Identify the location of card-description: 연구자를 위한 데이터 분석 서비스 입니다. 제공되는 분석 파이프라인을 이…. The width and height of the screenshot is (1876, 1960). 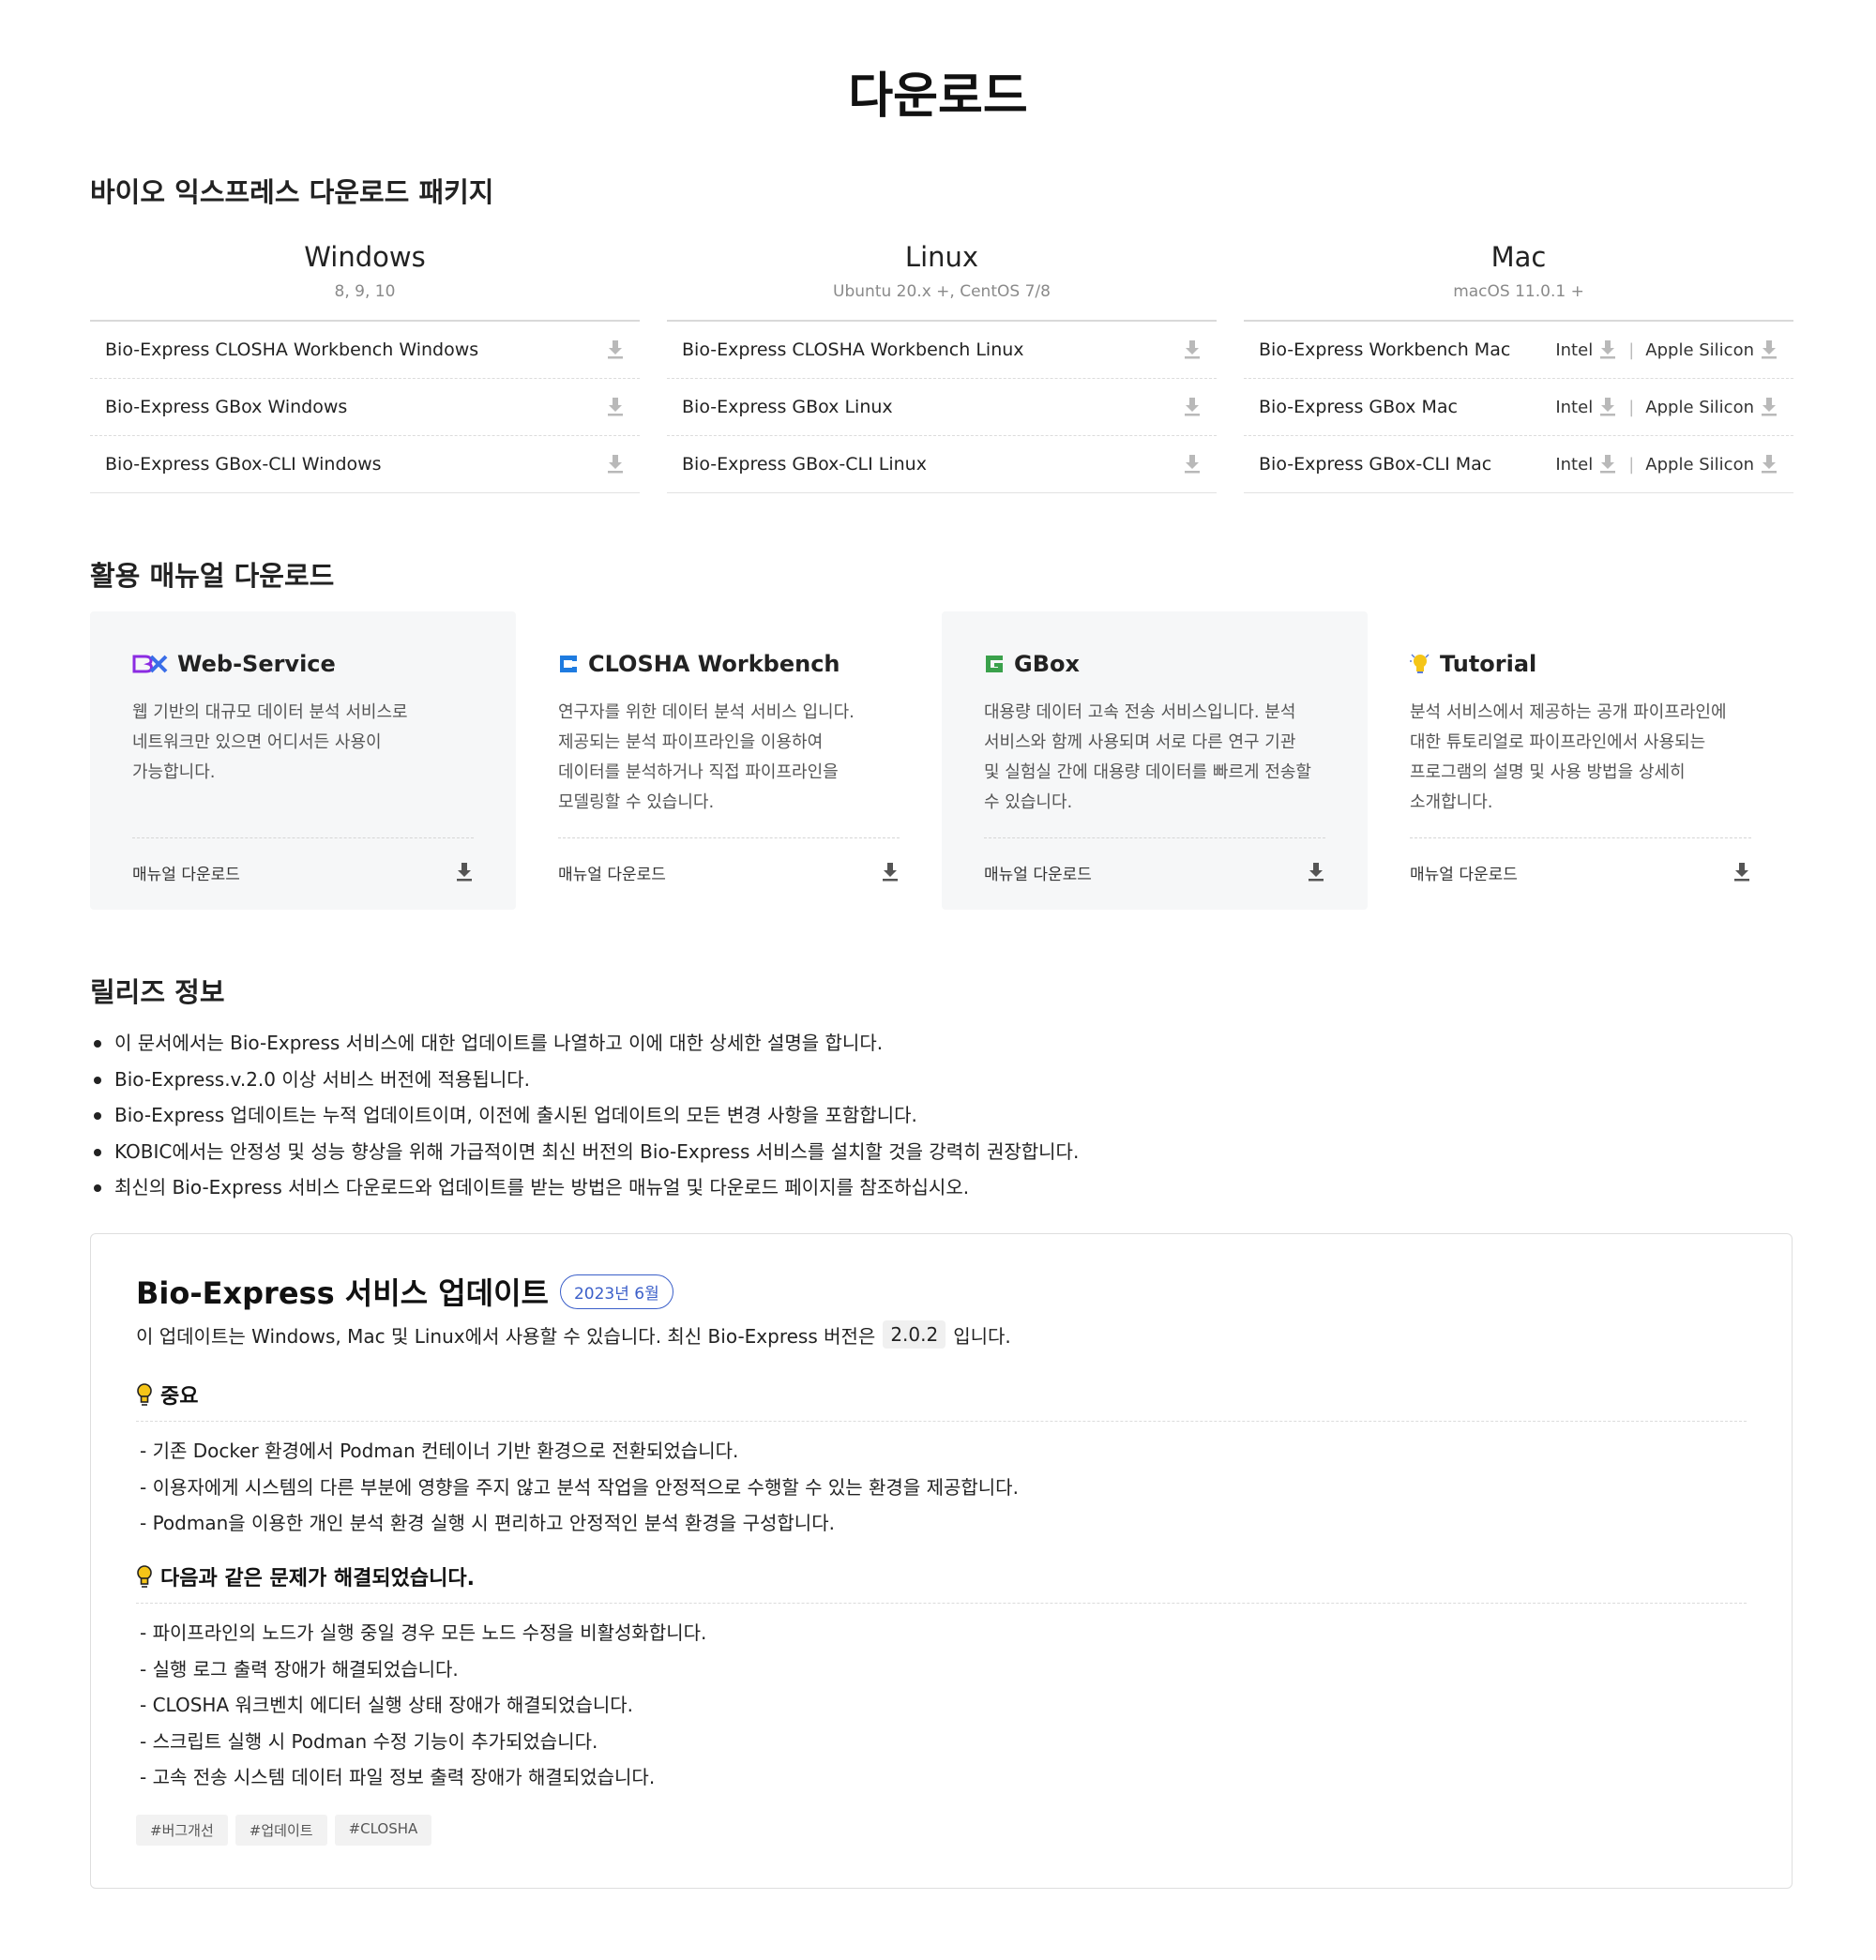
(706, 757).